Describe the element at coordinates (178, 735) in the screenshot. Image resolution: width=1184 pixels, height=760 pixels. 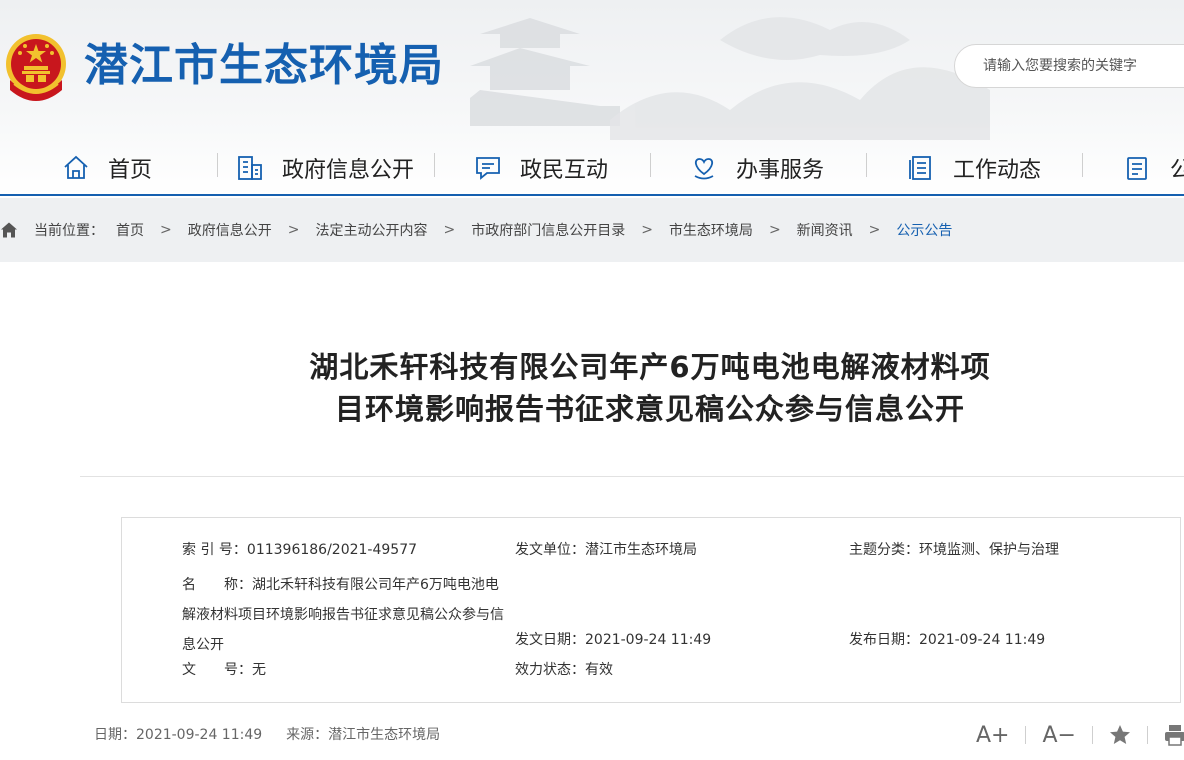
I see `article-date: 日期：2021-09-24 11:49` at that location.